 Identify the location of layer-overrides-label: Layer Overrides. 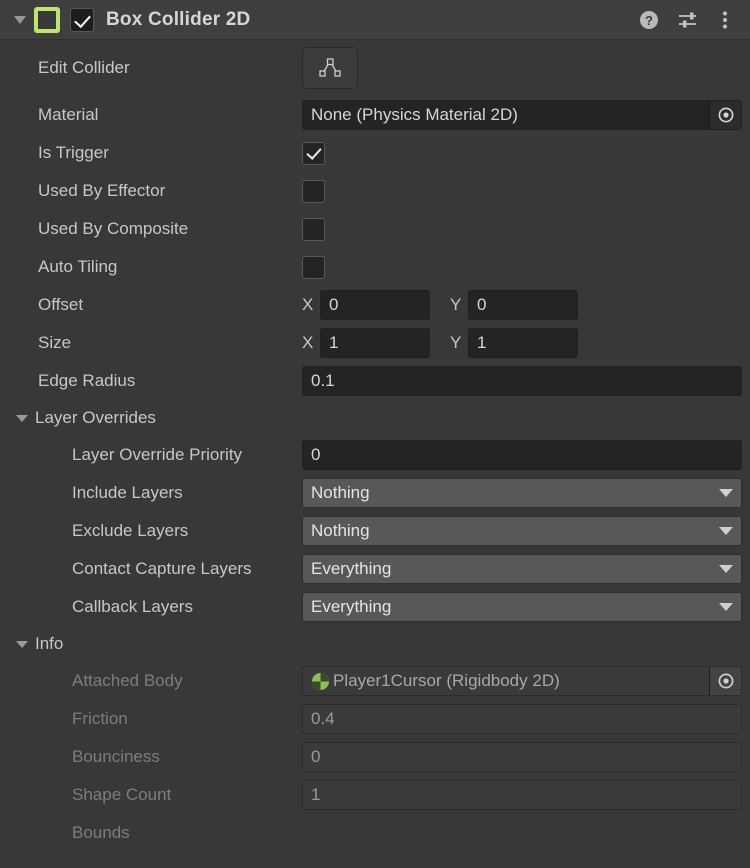
(95, 417).